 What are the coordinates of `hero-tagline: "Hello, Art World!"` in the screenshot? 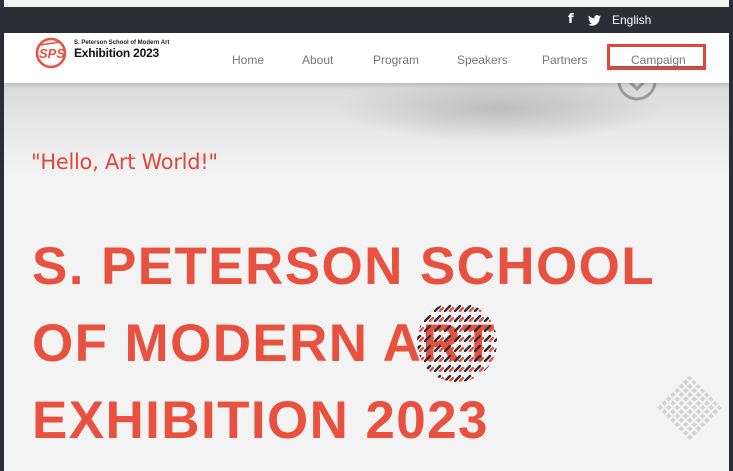 It's located at (124, 162).